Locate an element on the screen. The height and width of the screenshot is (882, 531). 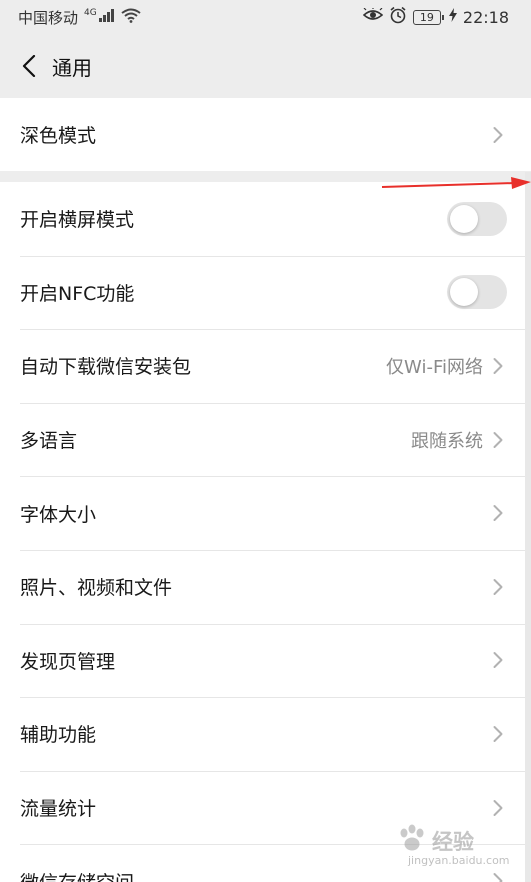
row-label: 流量统计 is located at coordinates (58, 809).